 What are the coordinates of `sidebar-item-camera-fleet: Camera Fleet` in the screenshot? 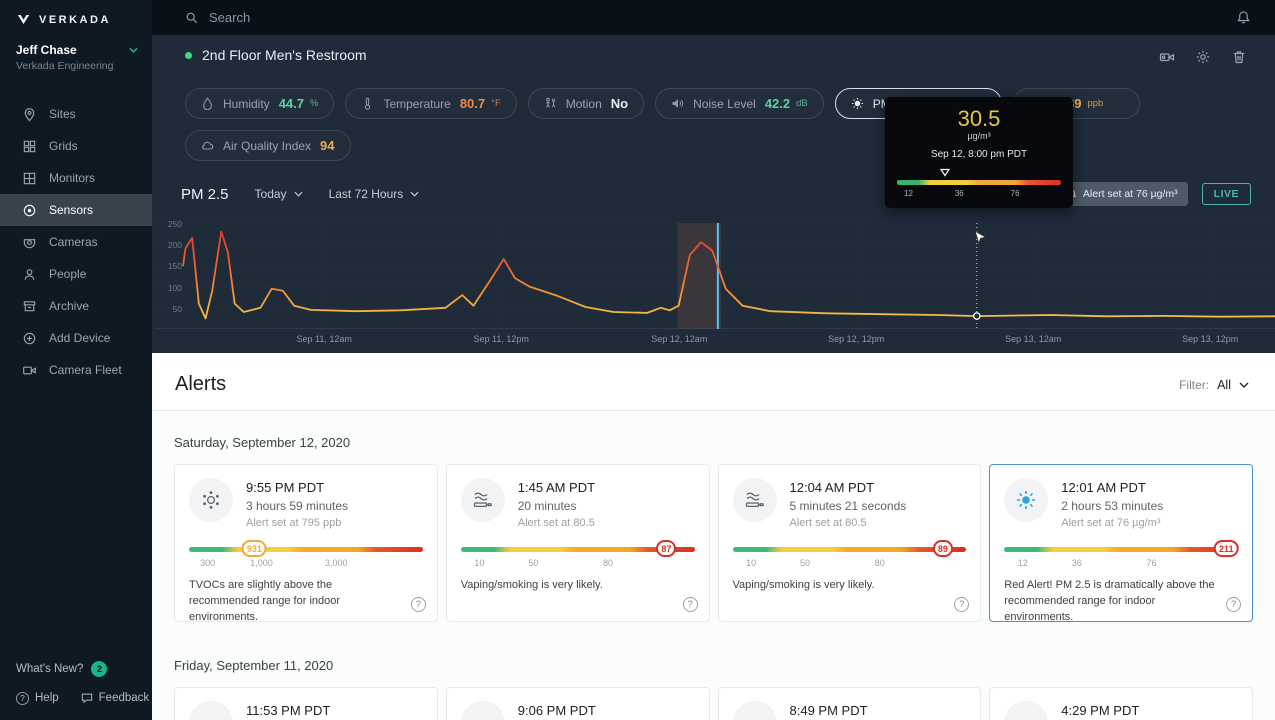 It's located at (76, 370).